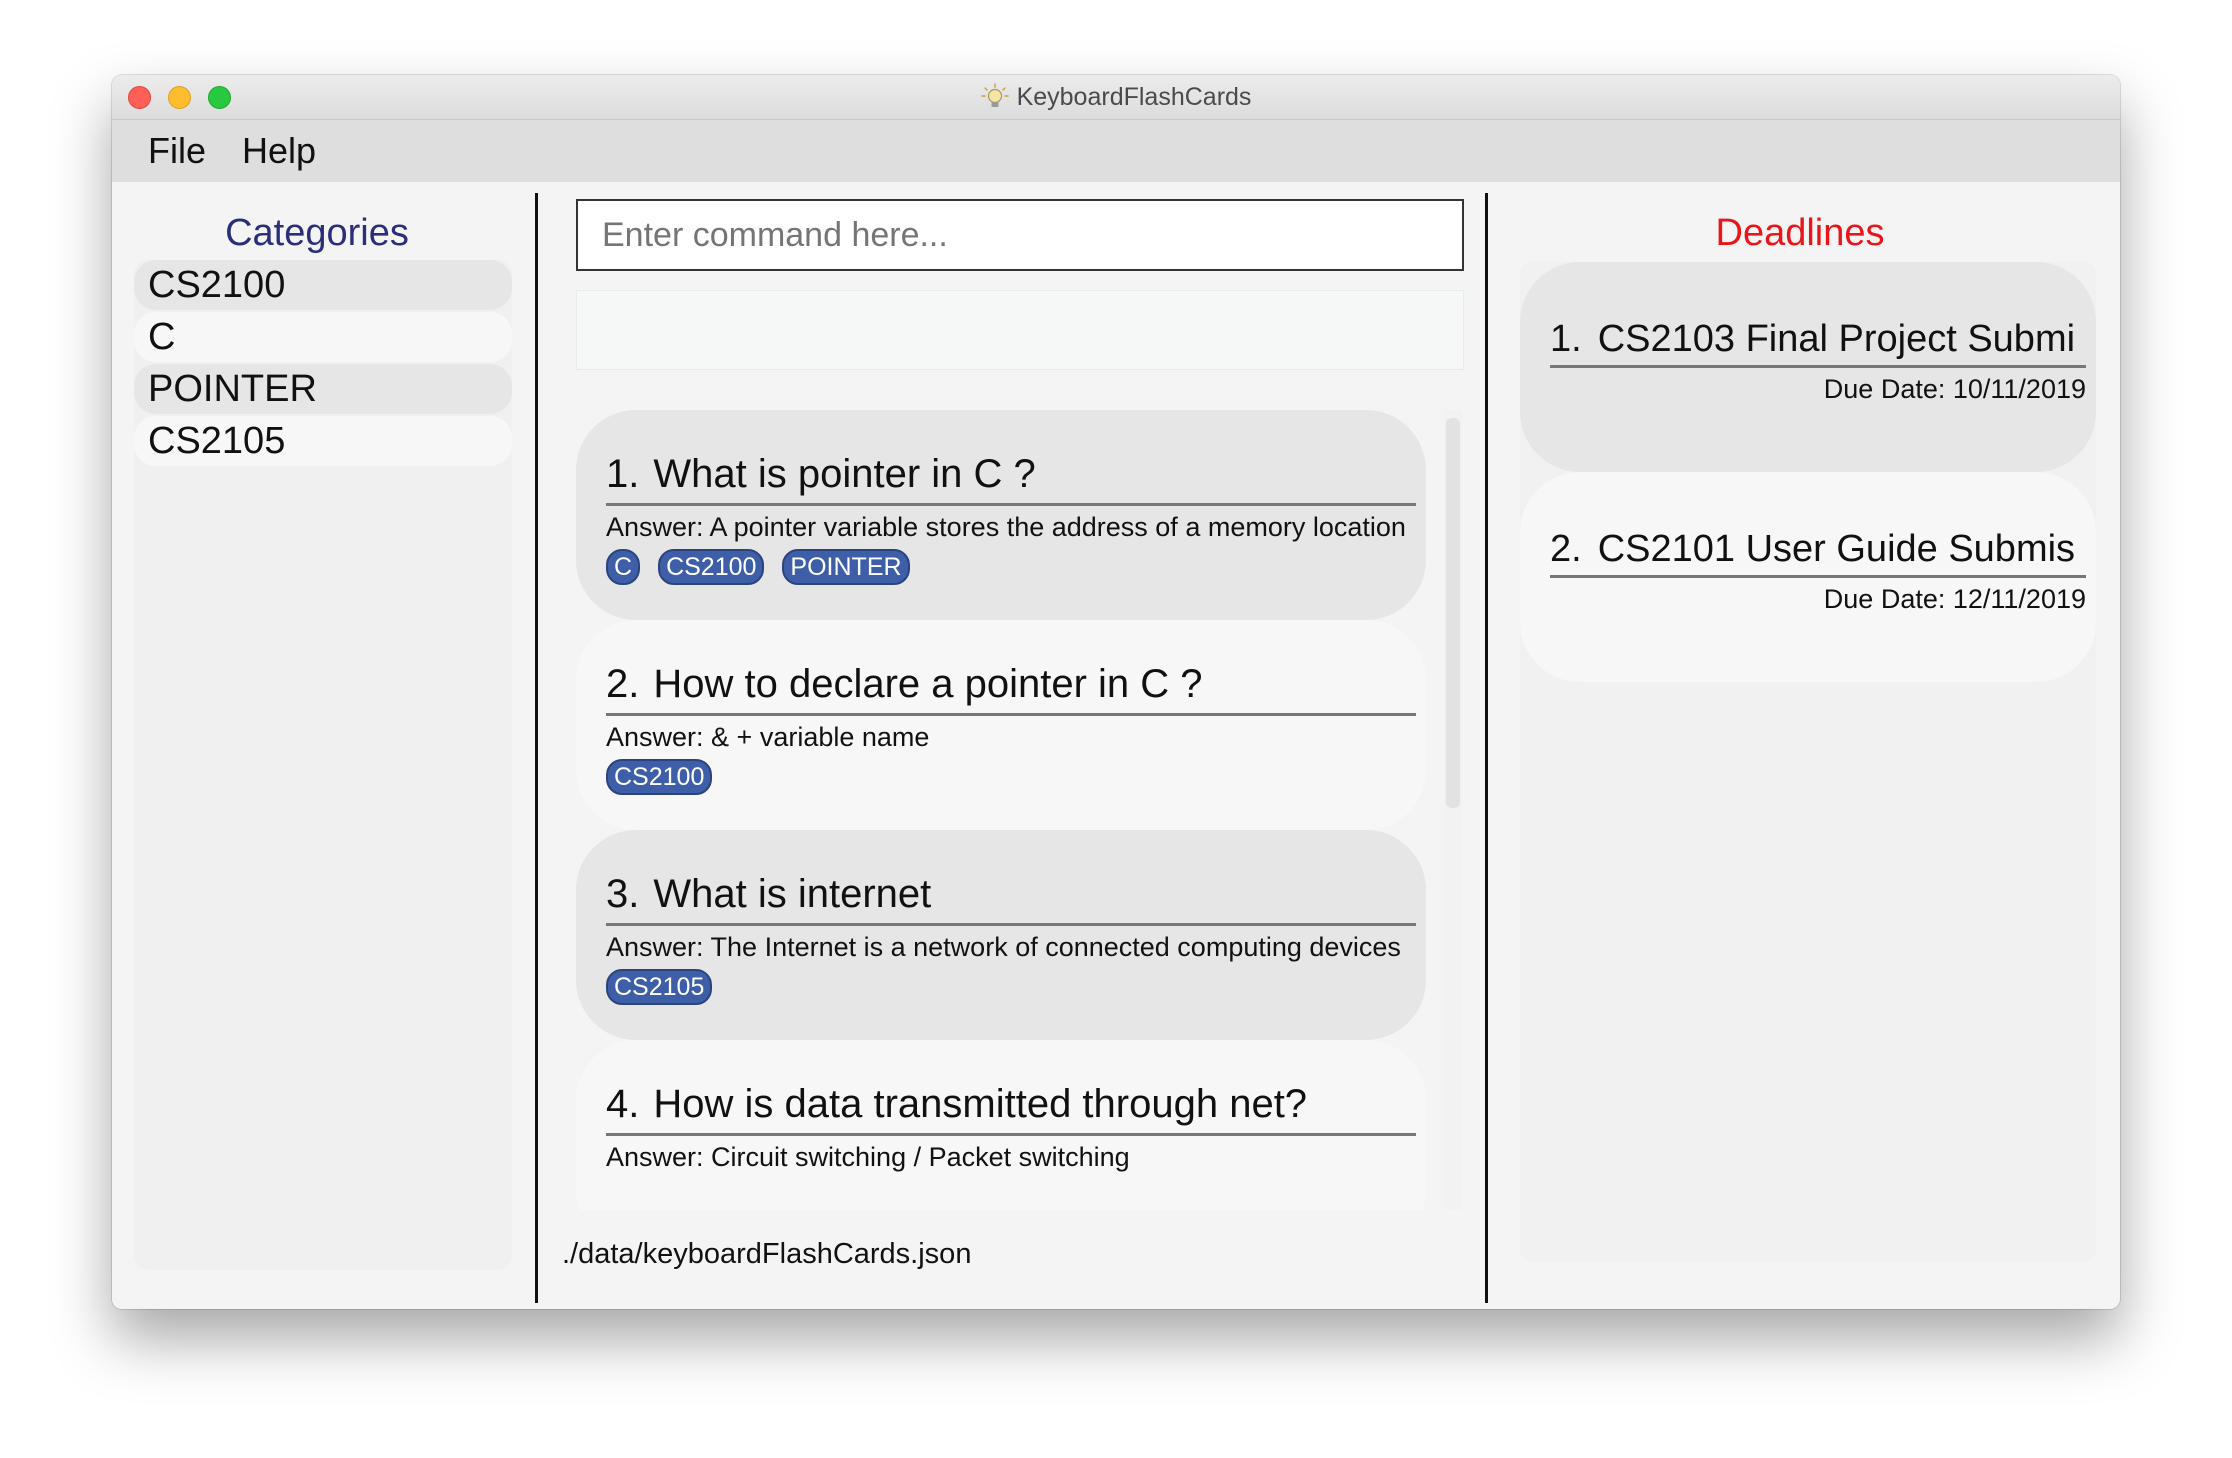  Describe the element at coordinates (623, 894) in the screenshot. I see `flashcard-number: 3.` at that location.